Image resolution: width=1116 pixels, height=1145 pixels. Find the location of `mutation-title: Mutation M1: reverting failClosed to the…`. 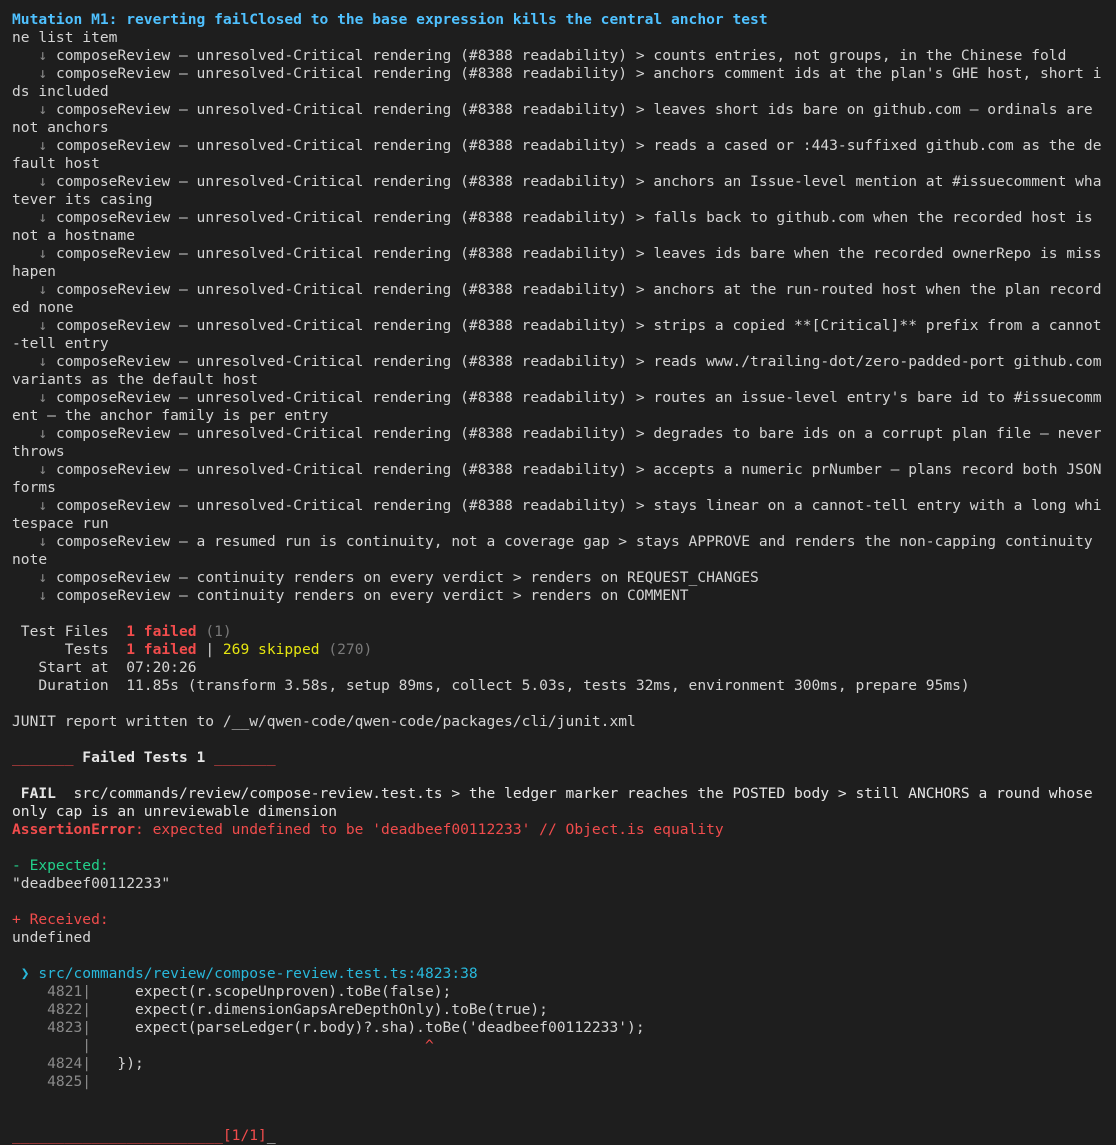

mutation-title: Mutation M1: reverting failClosed to the… is located at coordinates (390, 19).